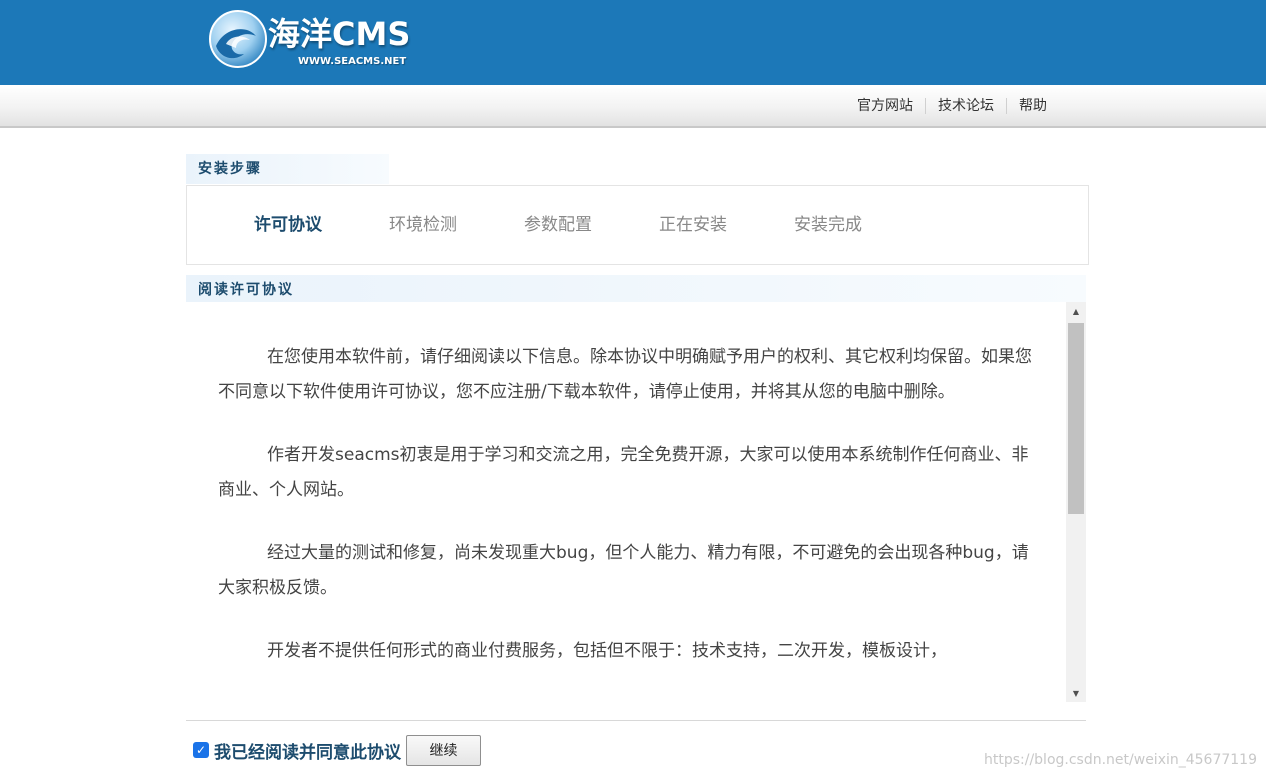 Image resolution: width=1266 pixels, height=780 pixels. What do you see at coordinates (885, 106) in the screenshot?
I see `nav-official-site: 官方网站` at bounding box center [885, 106].